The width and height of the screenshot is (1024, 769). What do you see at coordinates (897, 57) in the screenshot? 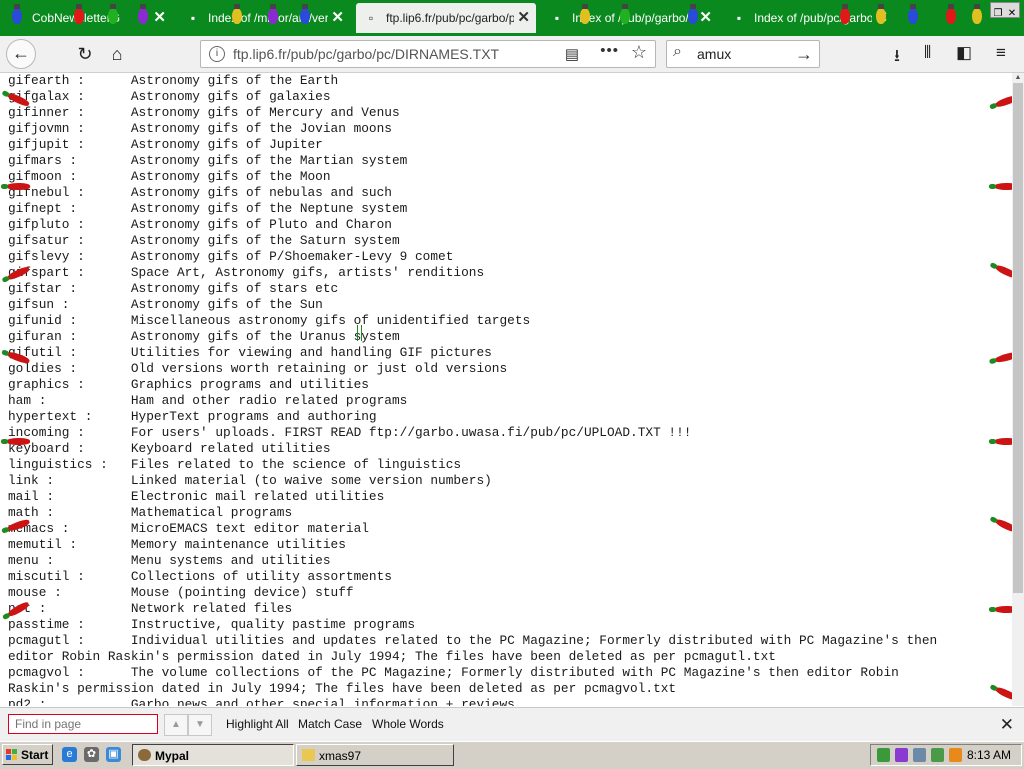
I see `downloads-icon: ⭳` at bounding box center [897, 57].